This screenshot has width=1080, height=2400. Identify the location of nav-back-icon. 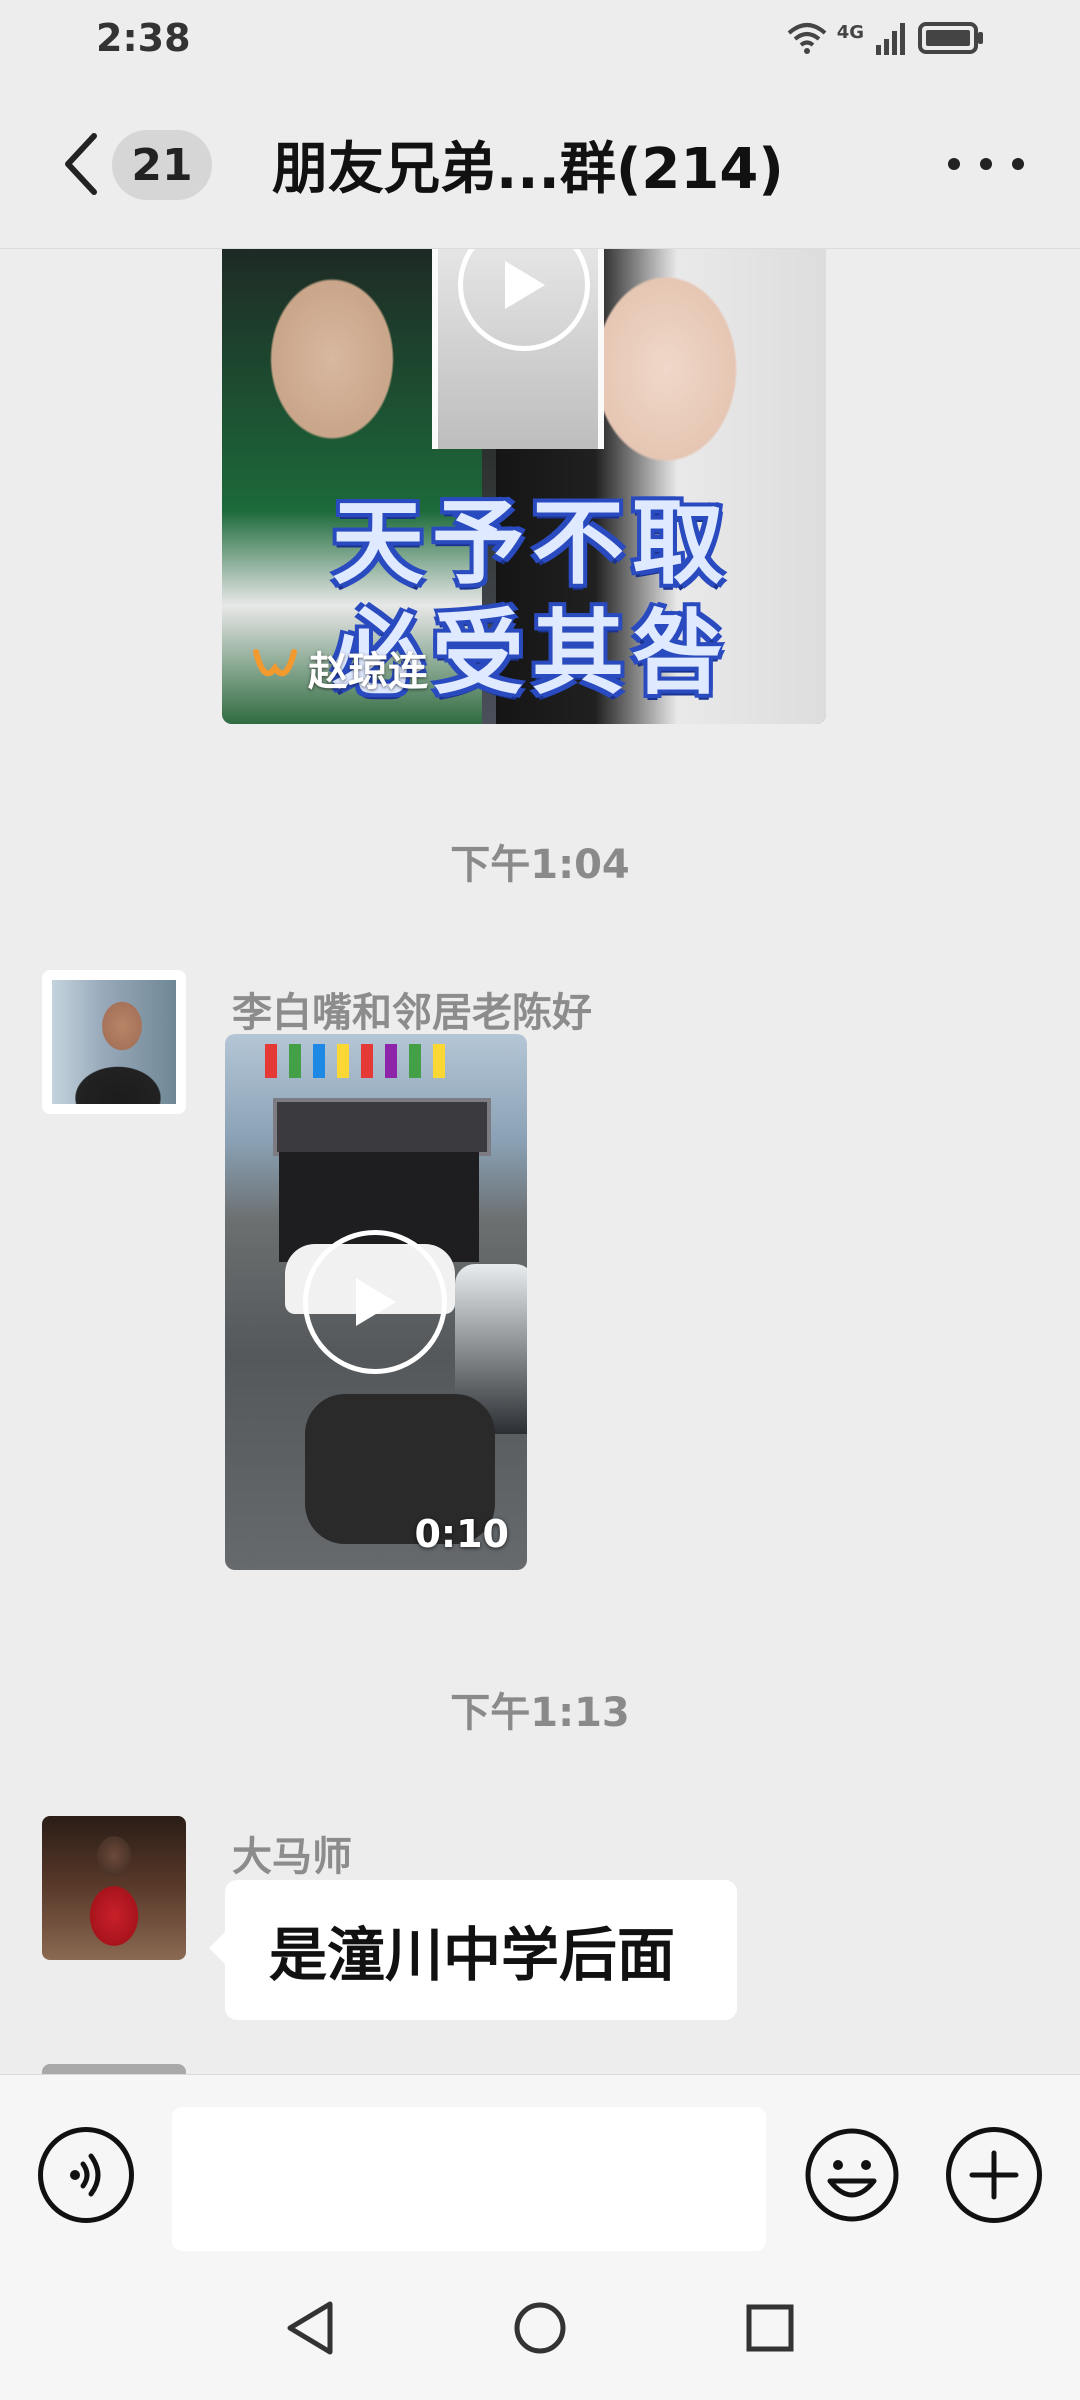
(310, 2328).